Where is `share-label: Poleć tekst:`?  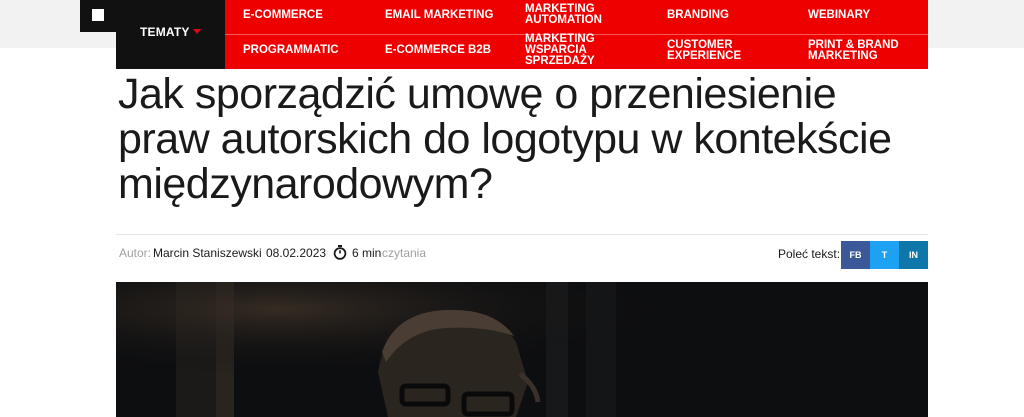 share-label: Poleć tekst: is located at coordinates (809, 254).